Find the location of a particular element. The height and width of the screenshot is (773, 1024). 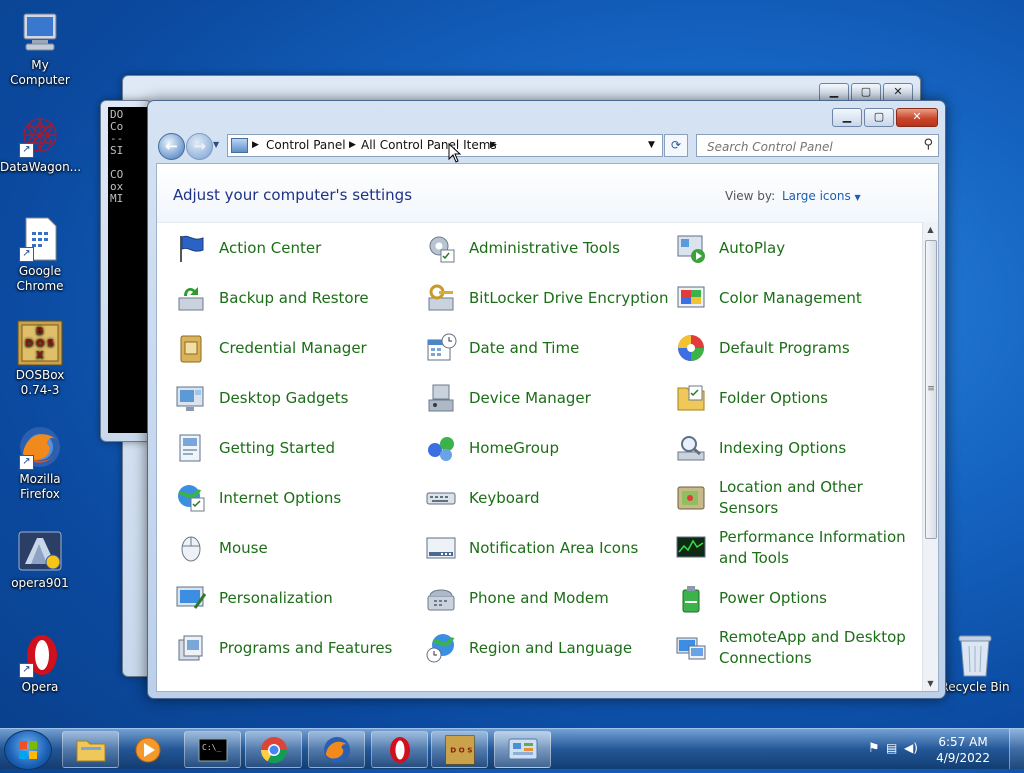

action-center-flag-icon: ⚑ is located at coordinates (874, 748).